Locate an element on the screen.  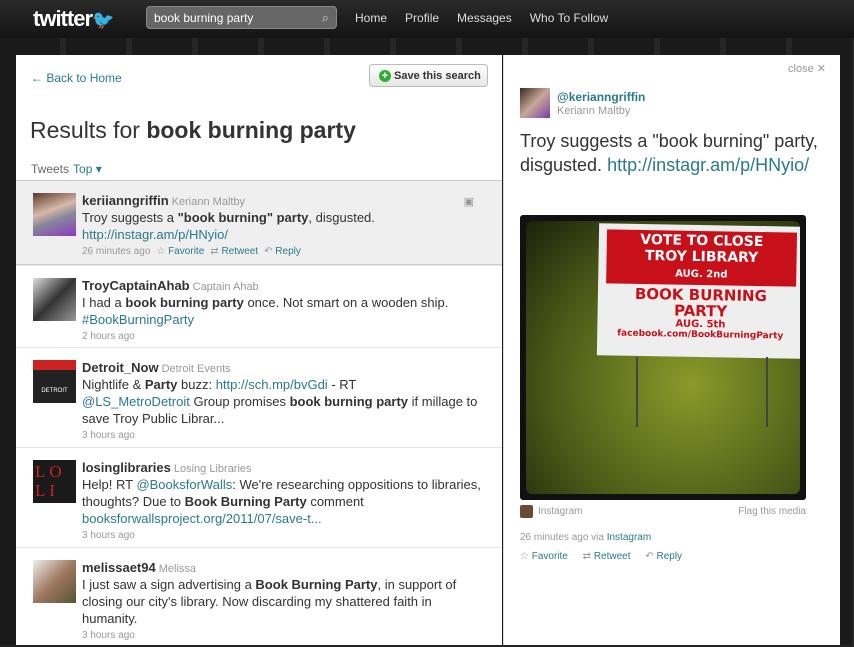
tweet-fullname: Melissa is located at coordinates (177, 569).